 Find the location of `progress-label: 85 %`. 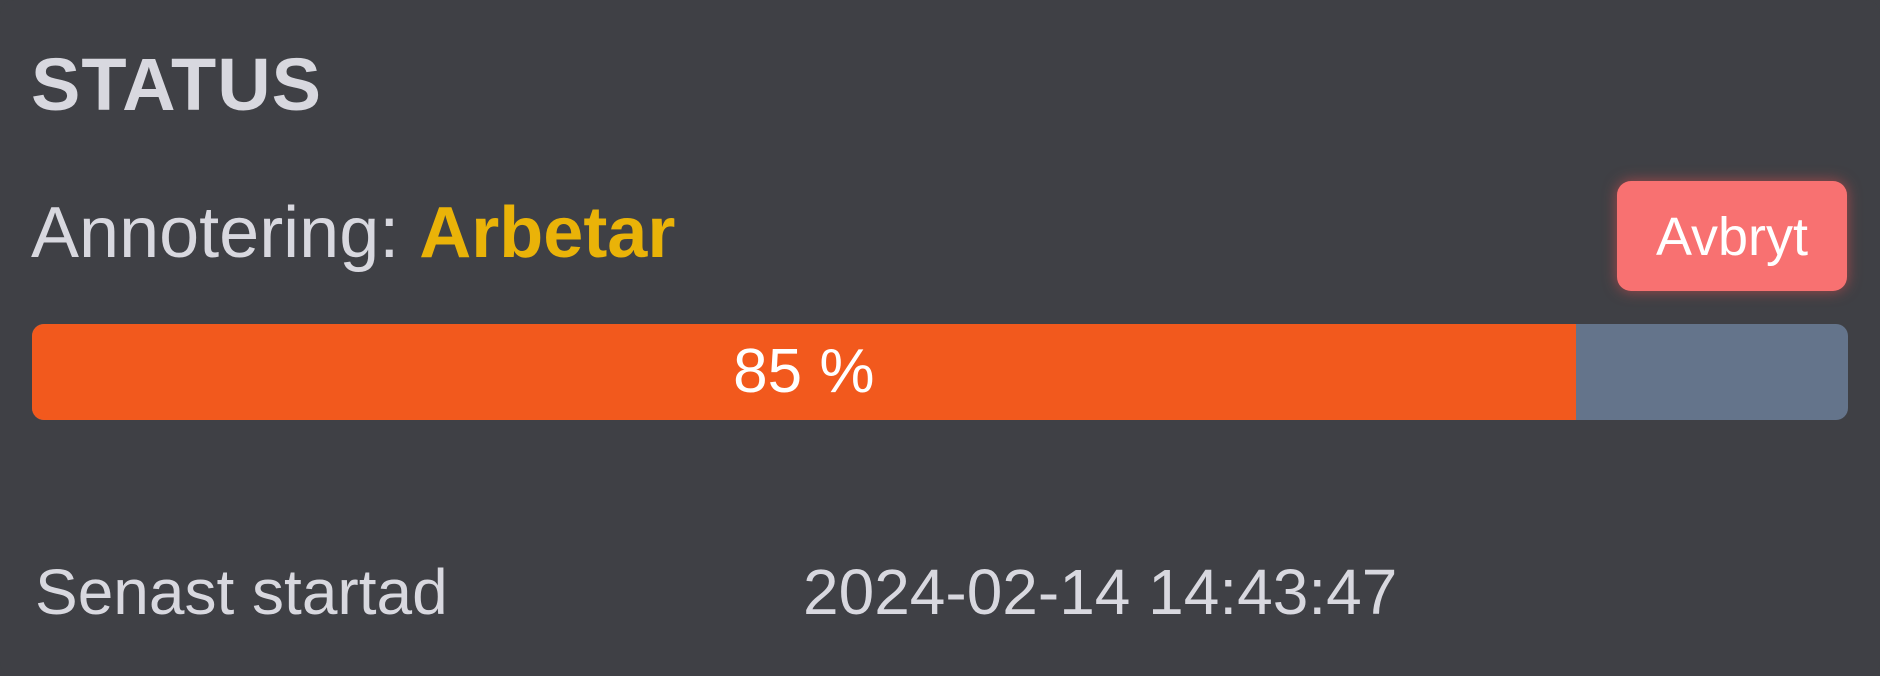

progress-label: 85 % is located at coordinates (804, 371).